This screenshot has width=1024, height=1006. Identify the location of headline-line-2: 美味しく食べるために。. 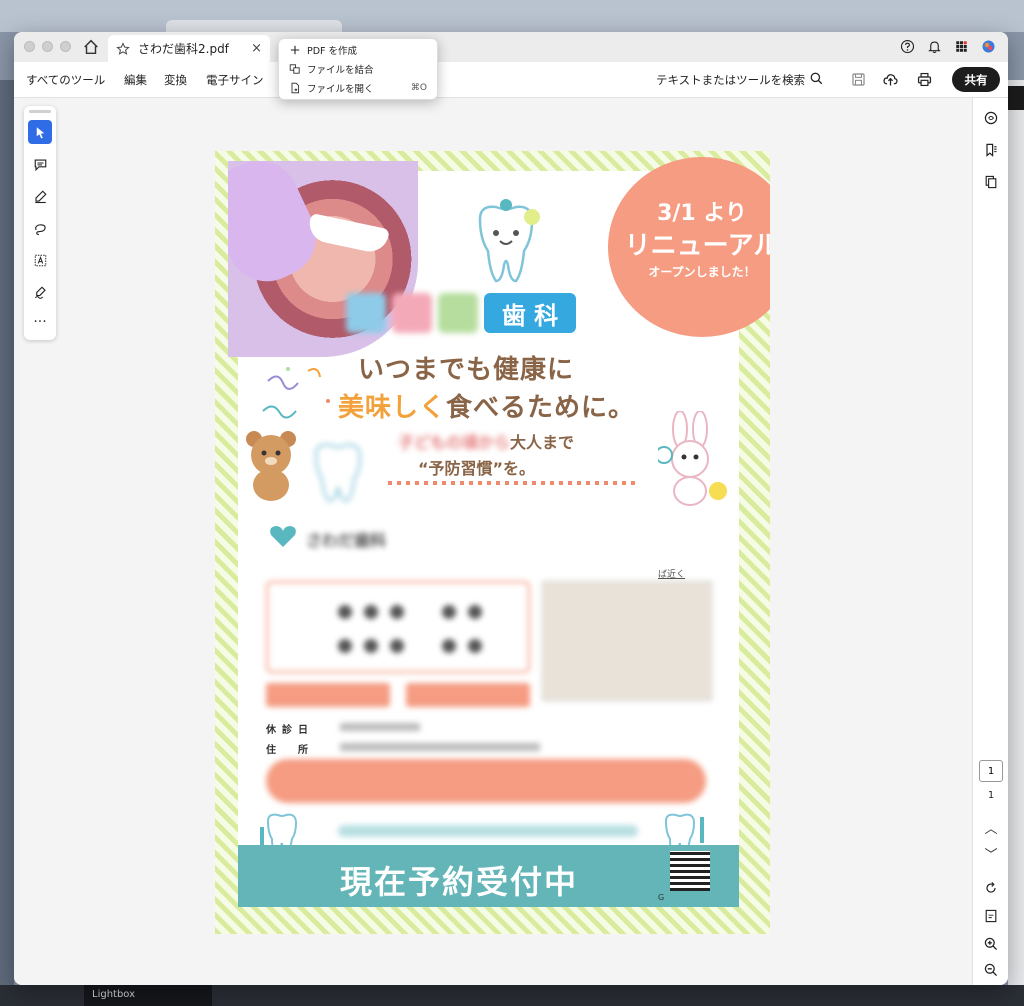
(486, 405).